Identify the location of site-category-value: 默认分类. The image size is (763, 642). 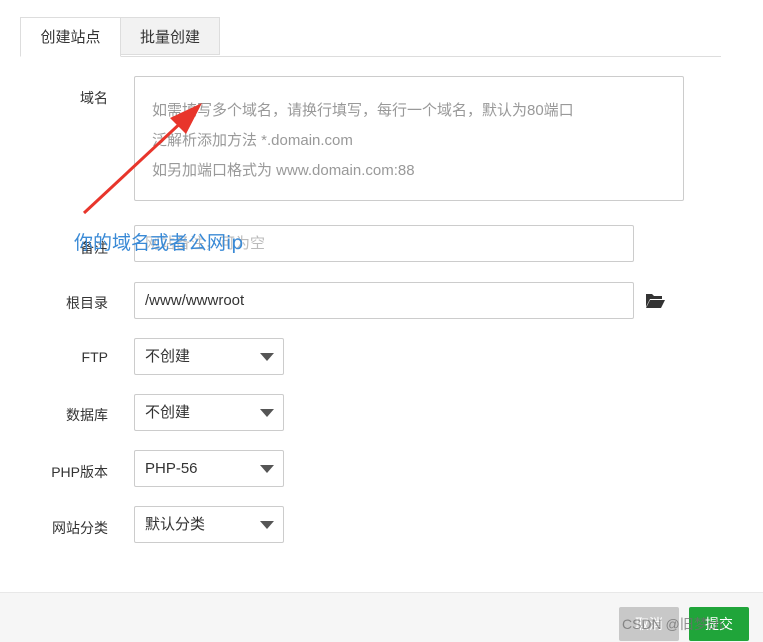
(175, 524).